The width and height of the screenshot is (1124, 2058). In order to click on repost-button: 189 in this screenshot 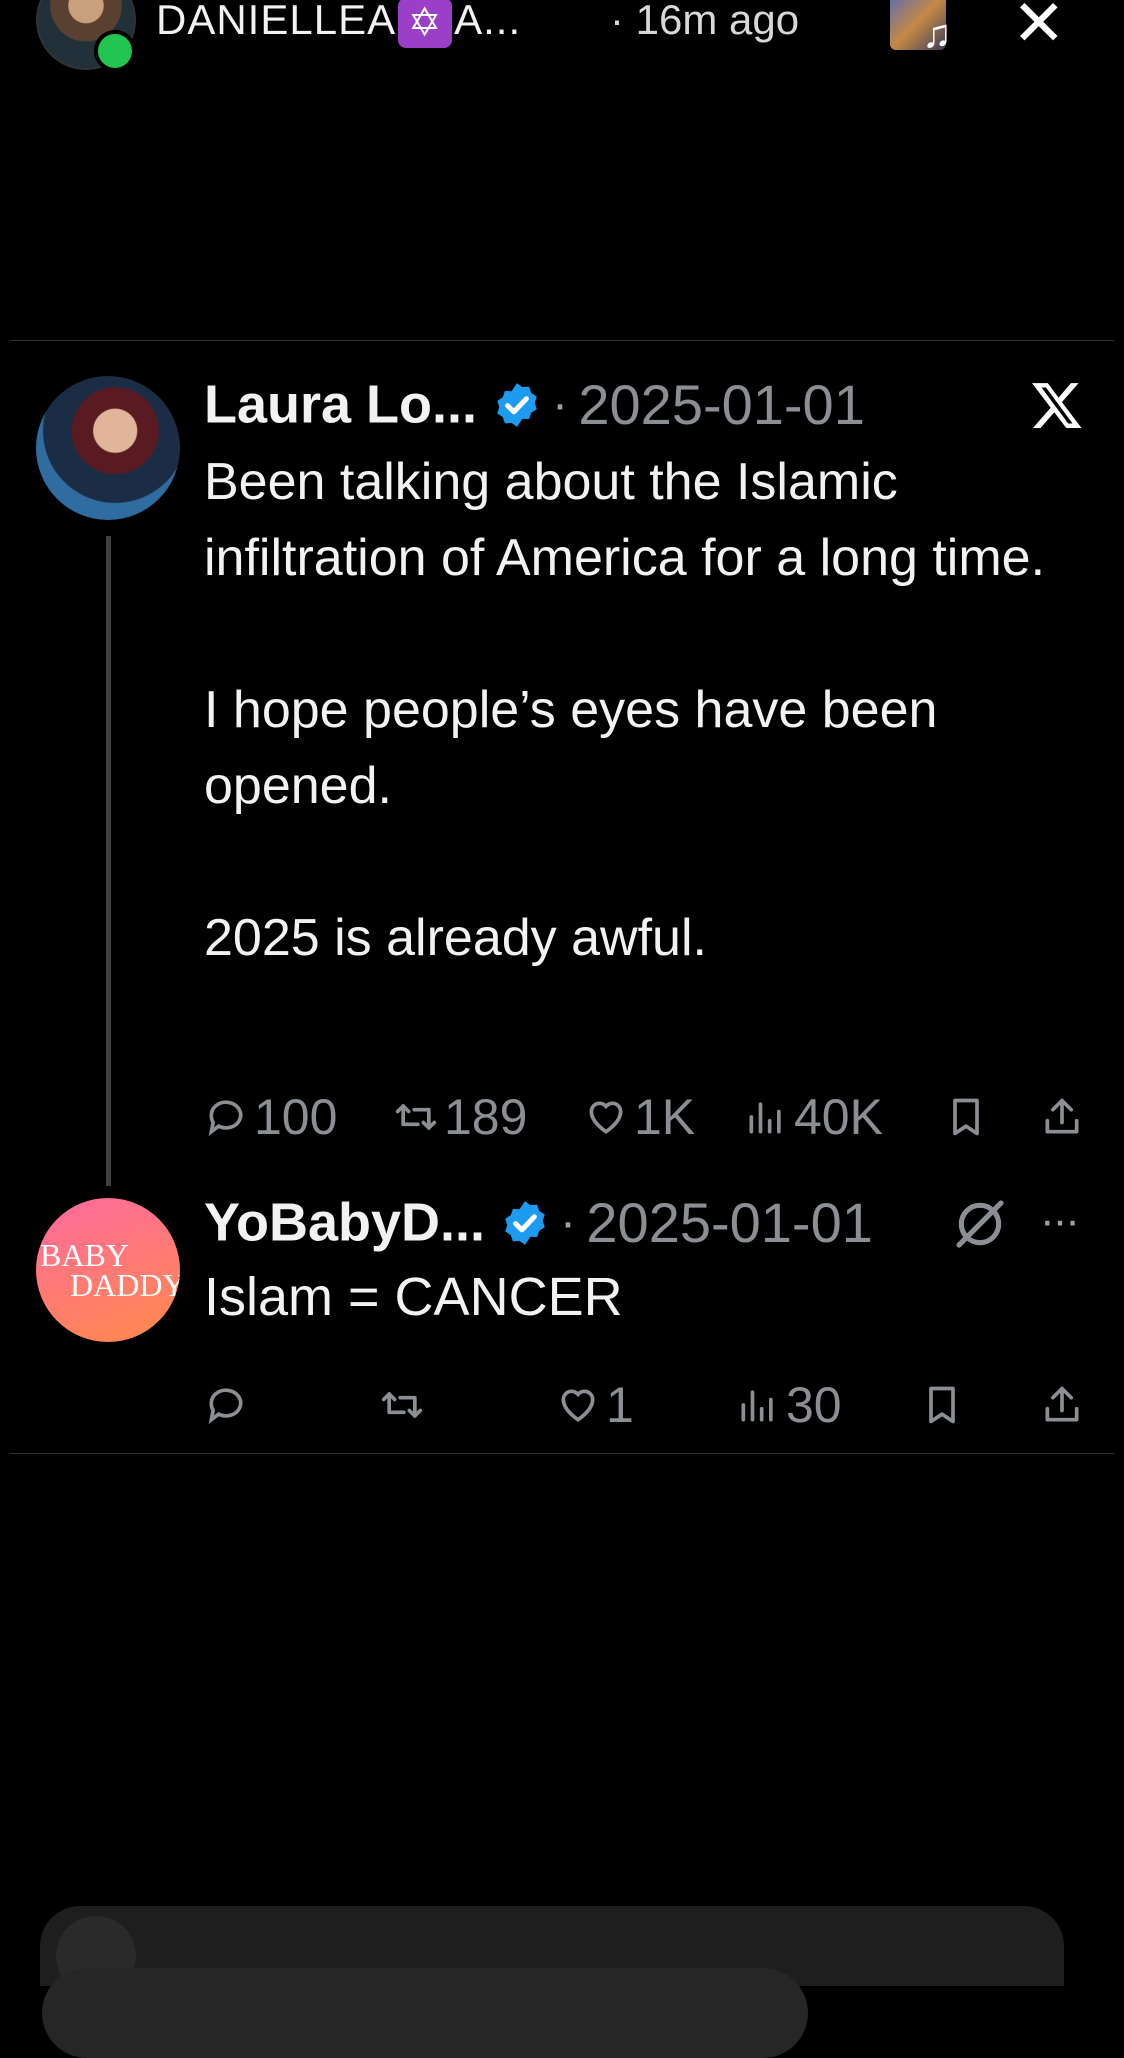, I will do `click(460, 1117)`.